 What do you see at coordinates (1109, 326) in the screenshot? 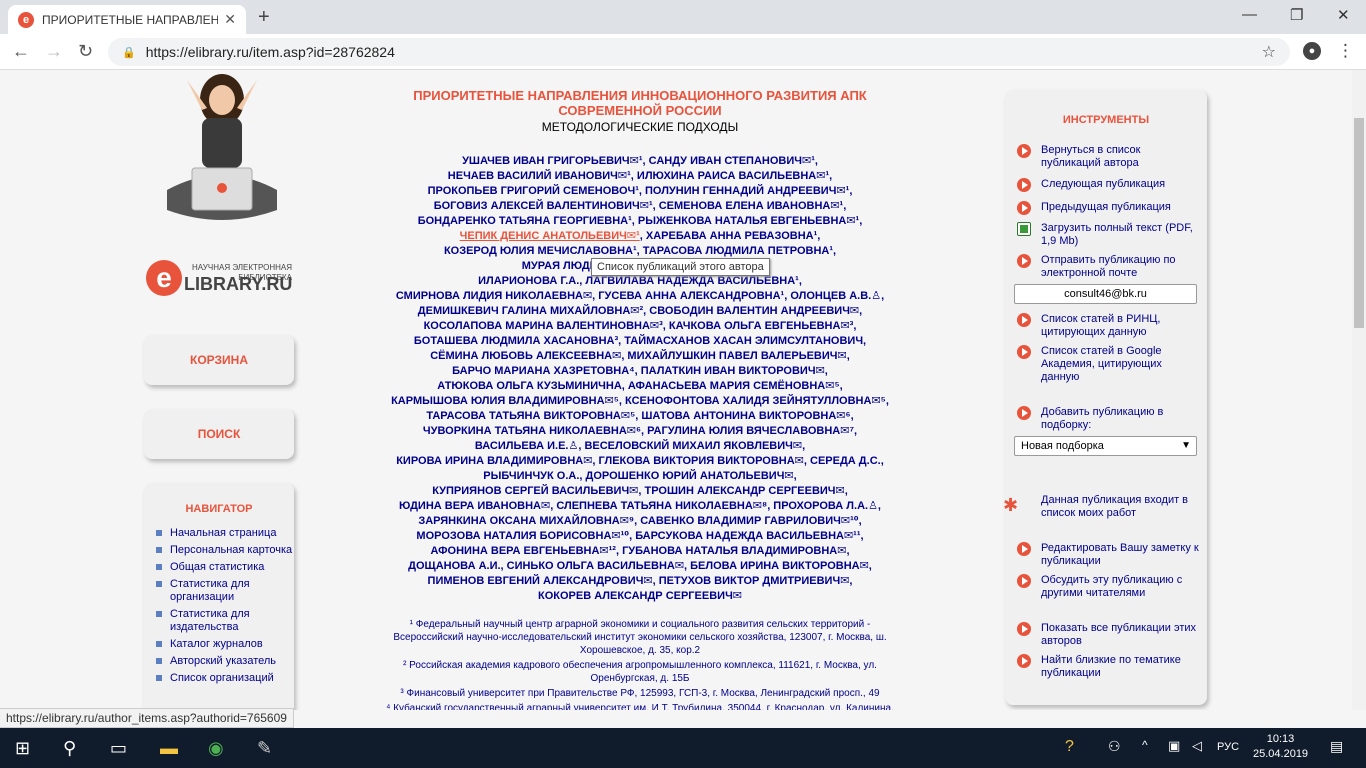
I see `rinc-citations-link: Список статей в РИНЦ, цитирующих данную` at bounding box center [1109, 326].